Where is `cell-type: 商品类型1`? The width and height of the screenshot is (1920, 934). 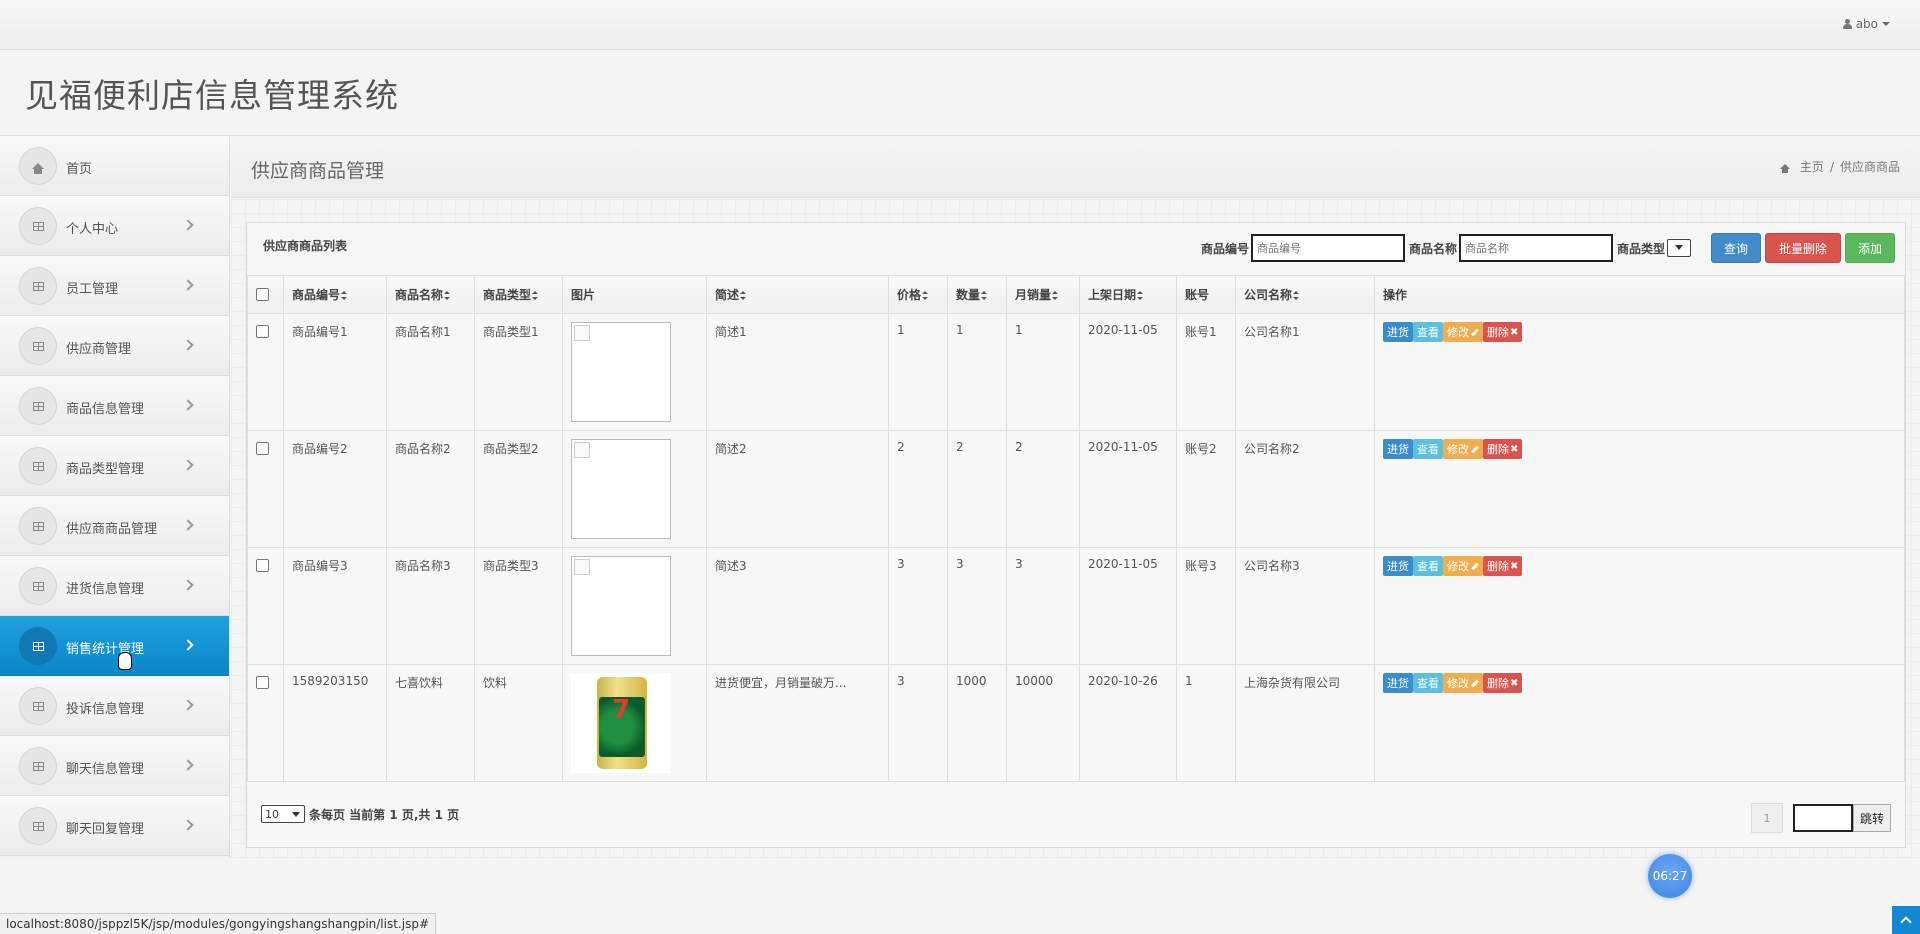
cell-type: 商品类型1 is located at coordinates (518, 372).